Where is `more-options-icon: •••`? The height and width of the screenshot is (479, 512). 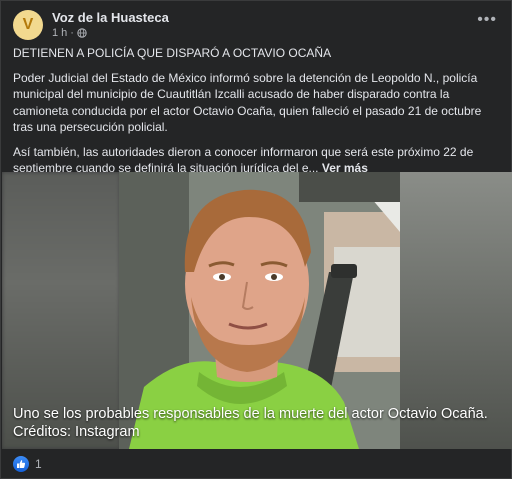 more-options-icon: ••• is located at coordinates (487, 20).